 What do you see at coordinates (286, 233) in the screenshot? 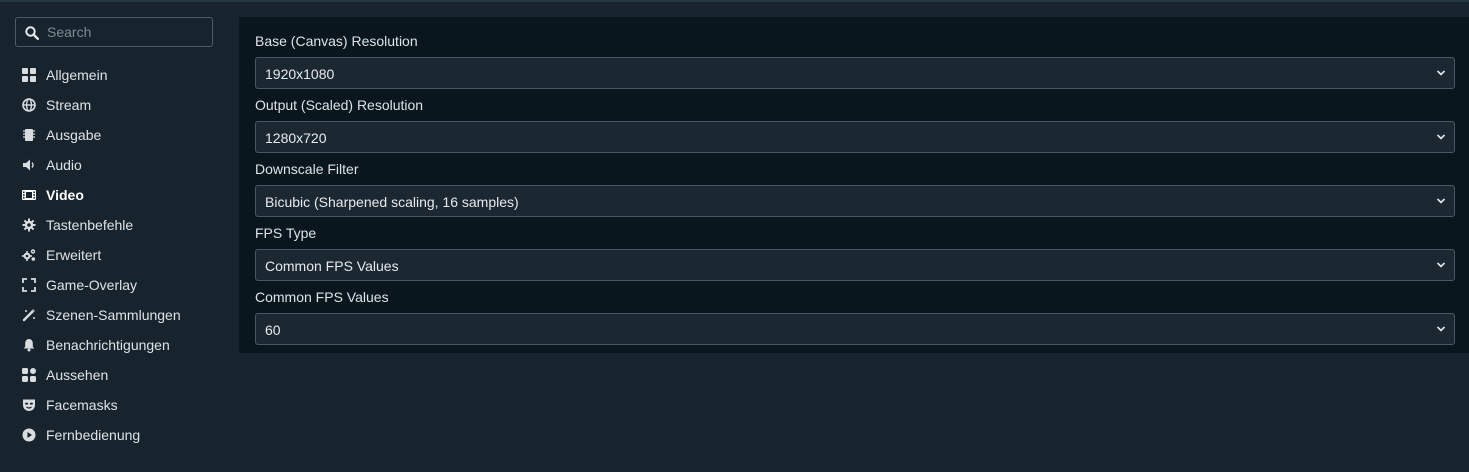
I see `fps-type-label: FPS Type` at bounding box center [286, 233].